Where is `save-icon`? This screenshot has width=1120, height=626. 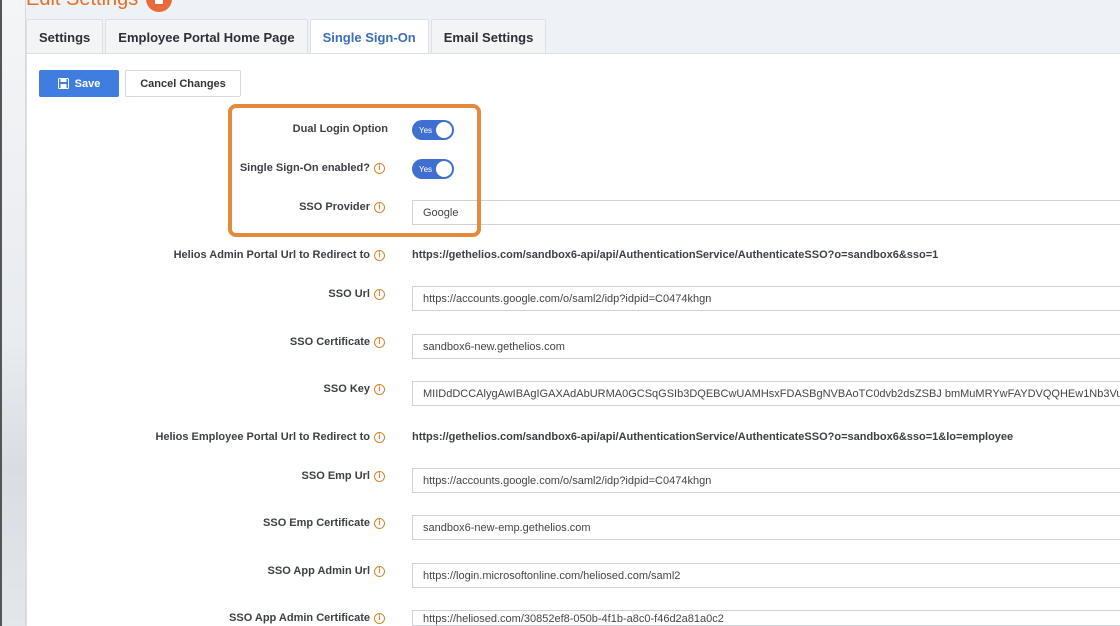 save-icon is located at coordinates (63, 83).